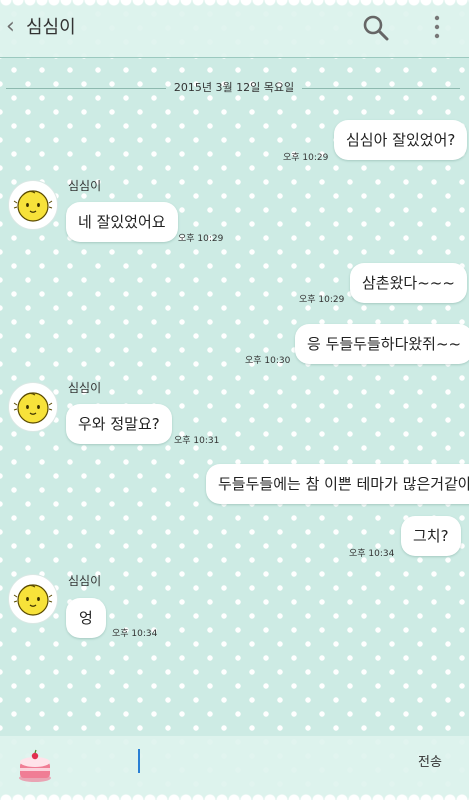 Image resolution: width=469 pixels, height=800 pixels. I want to click on text-caret, so click(139, 761).